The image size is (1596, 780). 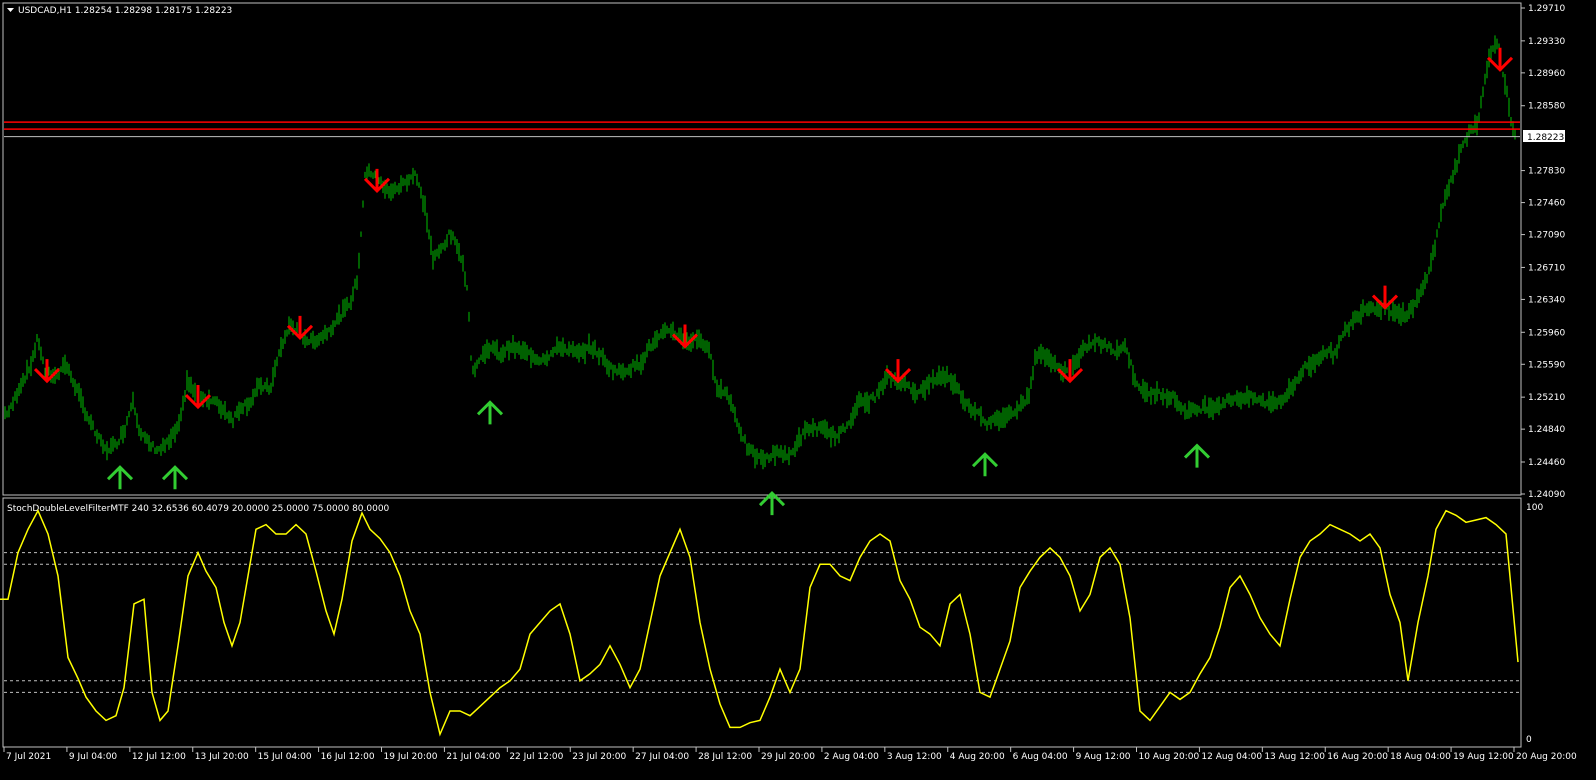 I want to click on price-label: 1.29710, so click(x=1546, y=9).